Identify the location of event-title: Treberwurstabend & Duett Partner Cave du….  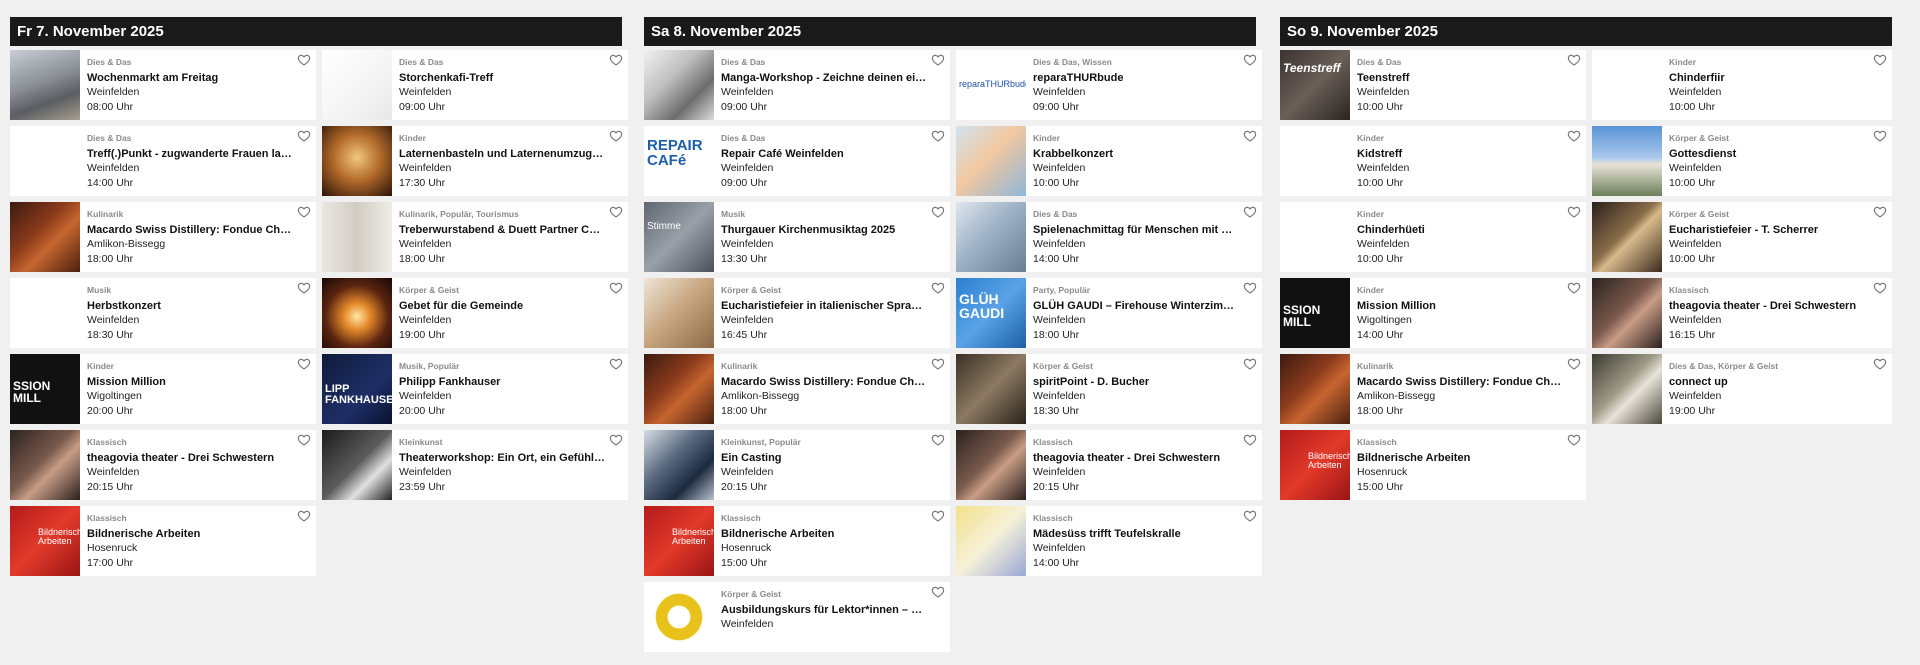
(502, 230).